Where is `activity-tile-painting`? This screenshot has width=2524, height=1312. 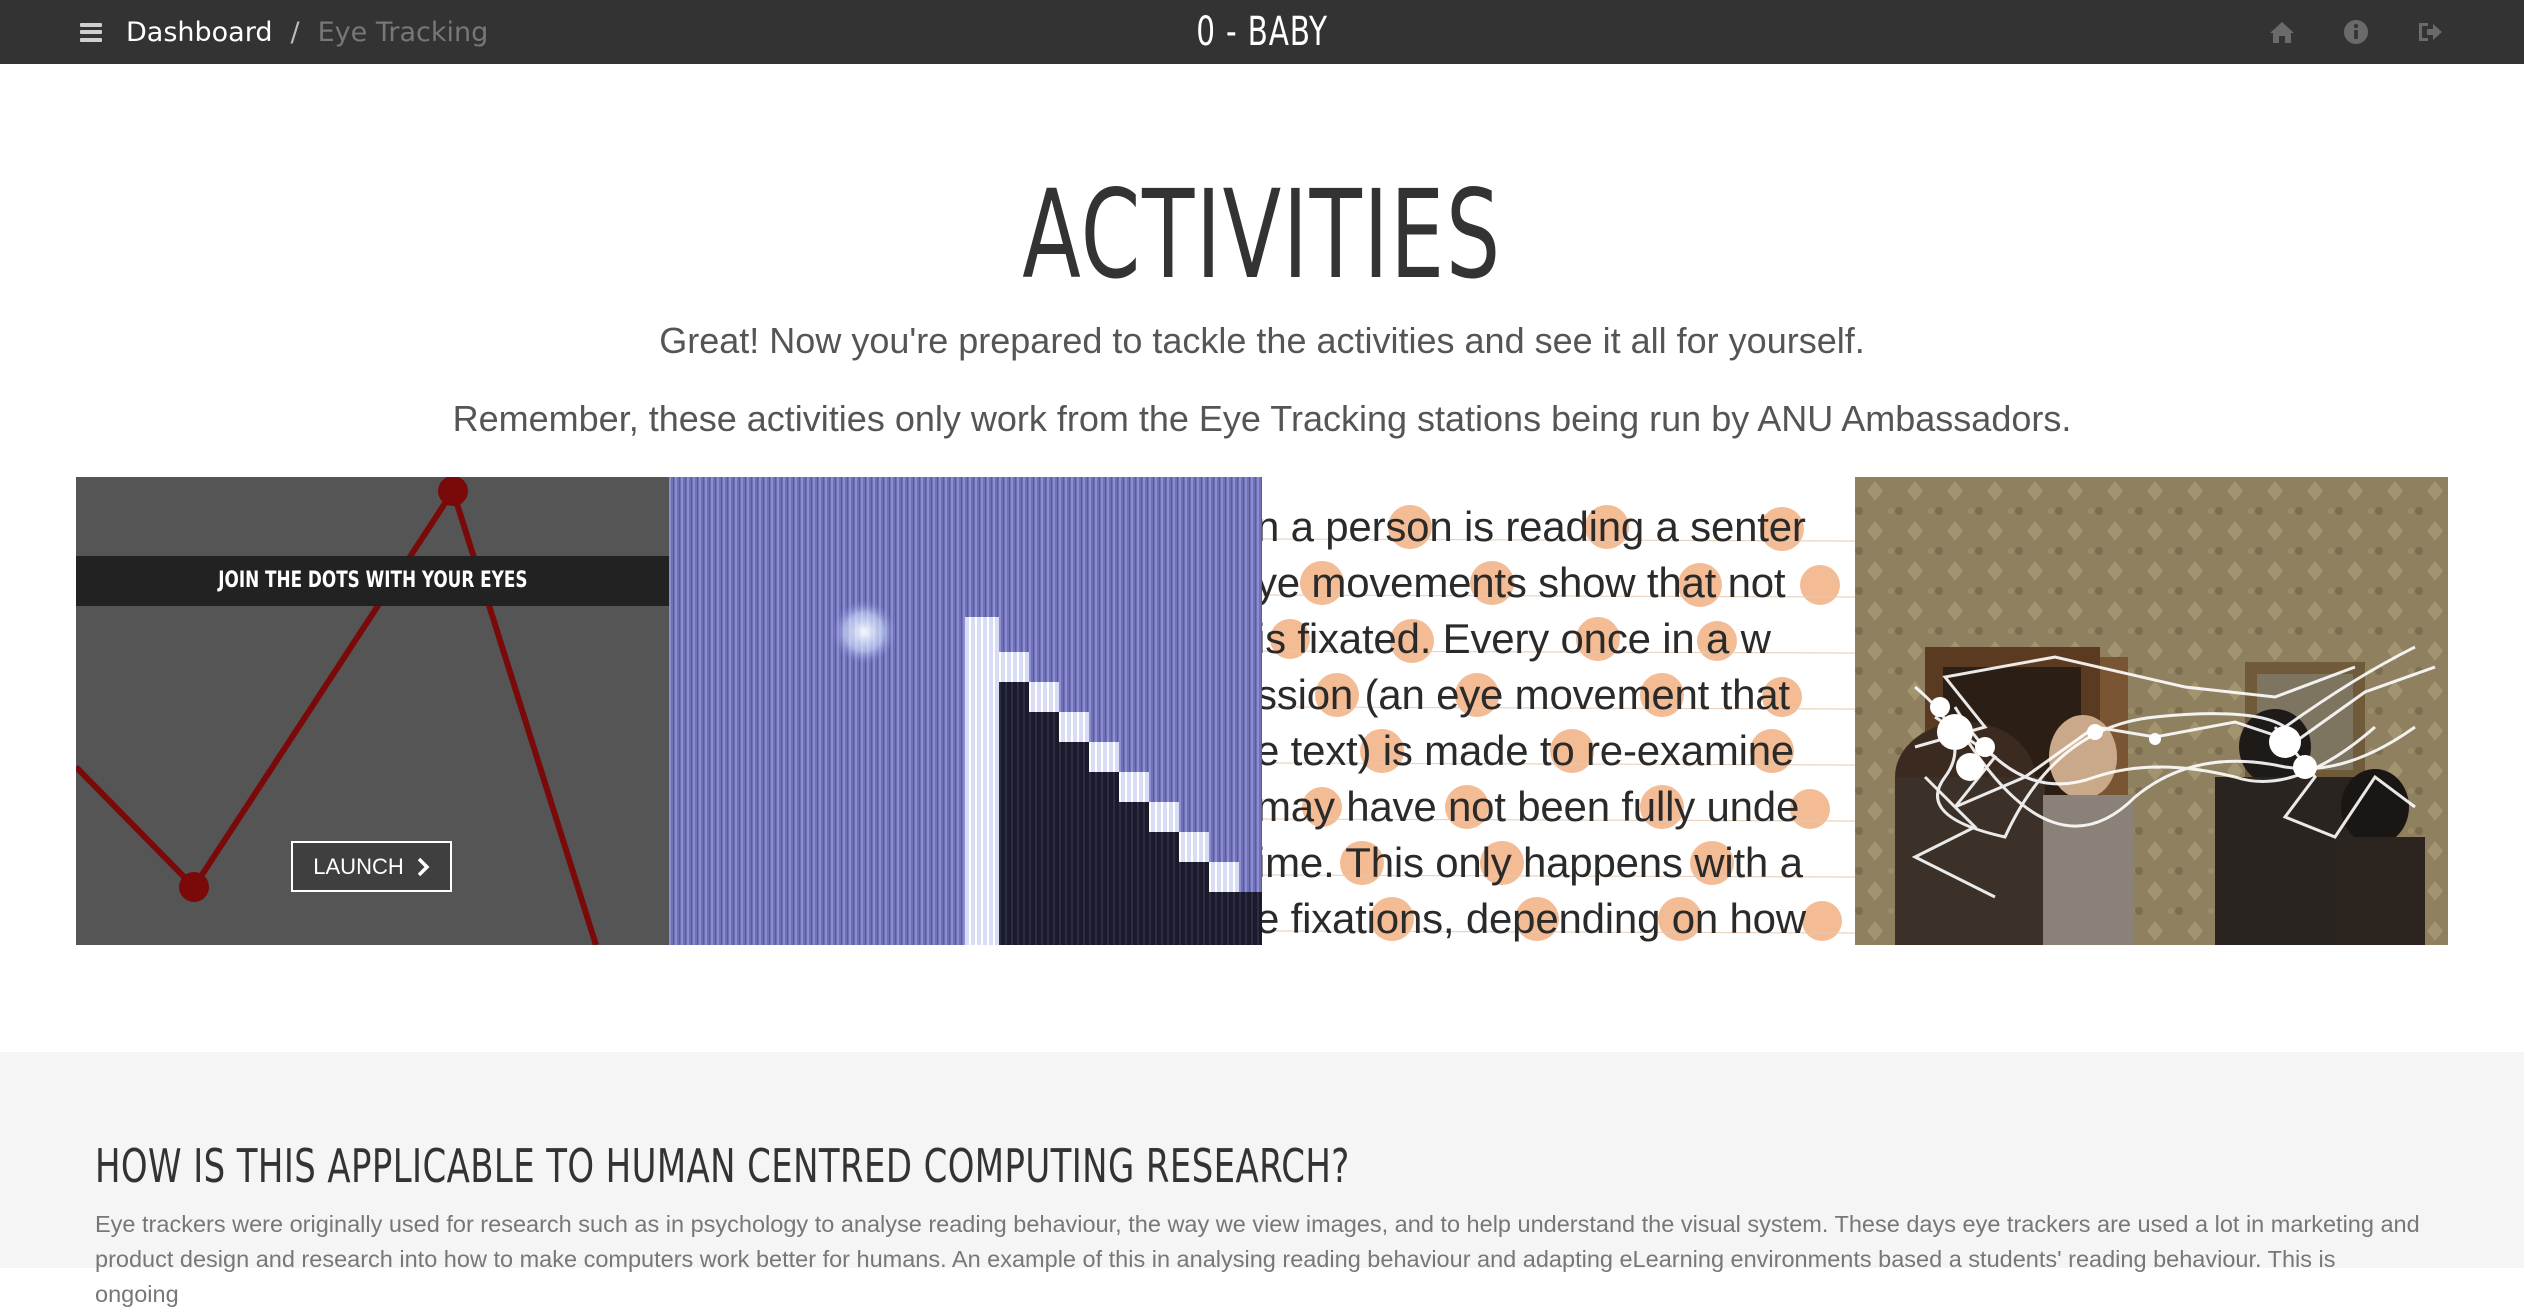 activity-tile-painting is located at coordinates (2151, 711).